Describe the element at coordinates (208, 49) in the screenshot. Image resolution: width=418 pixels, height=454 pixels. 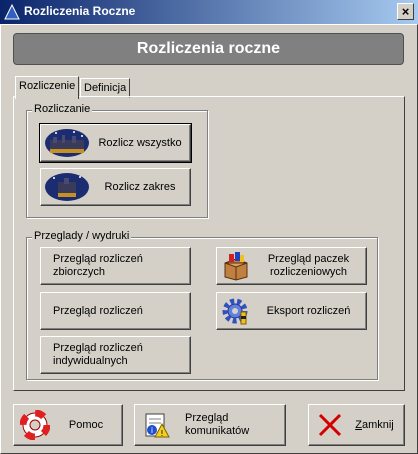
I see `page-title: Rozliczenia roczne` at that location.